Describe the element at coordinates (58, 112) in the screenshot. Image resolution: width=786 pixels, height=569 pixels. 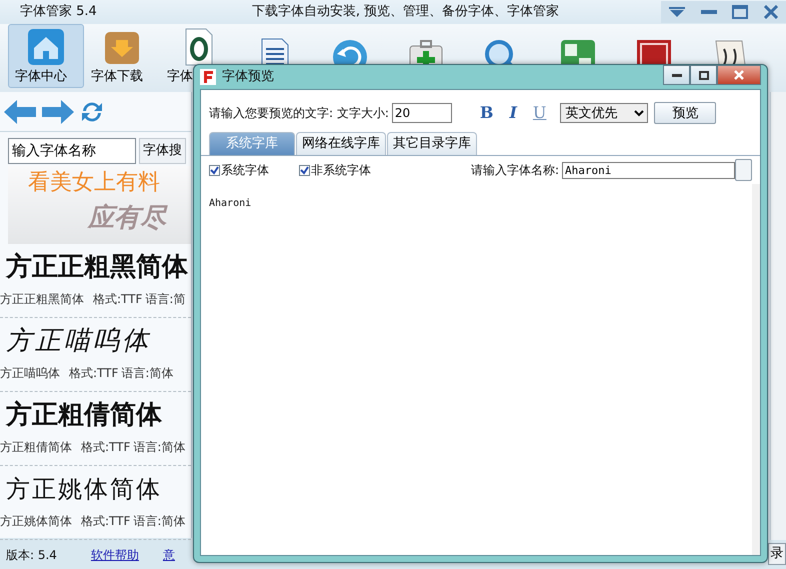
I see `forward-arrow-icon` at that location.